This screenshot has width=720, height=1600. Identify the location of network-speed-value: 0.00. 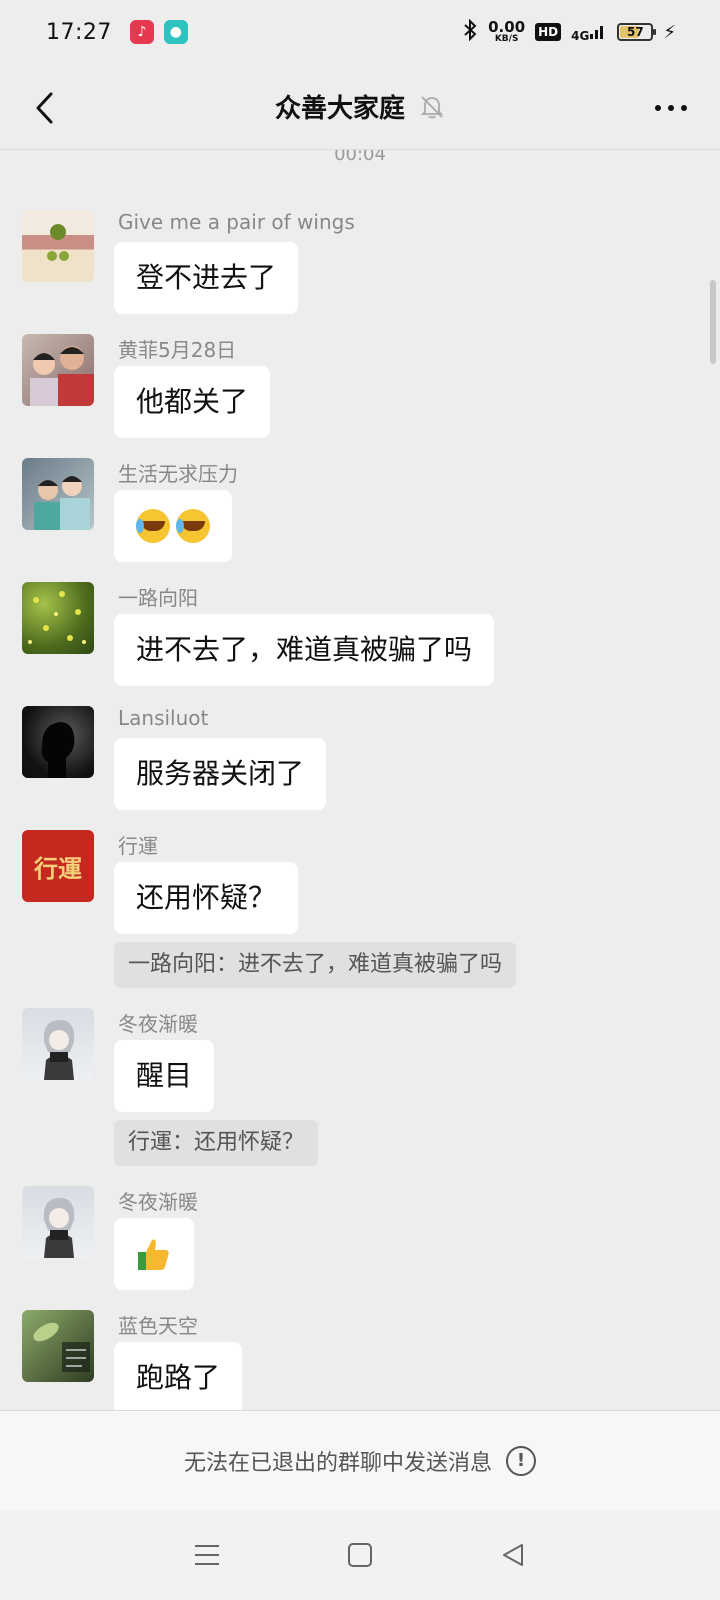
(507, 27).